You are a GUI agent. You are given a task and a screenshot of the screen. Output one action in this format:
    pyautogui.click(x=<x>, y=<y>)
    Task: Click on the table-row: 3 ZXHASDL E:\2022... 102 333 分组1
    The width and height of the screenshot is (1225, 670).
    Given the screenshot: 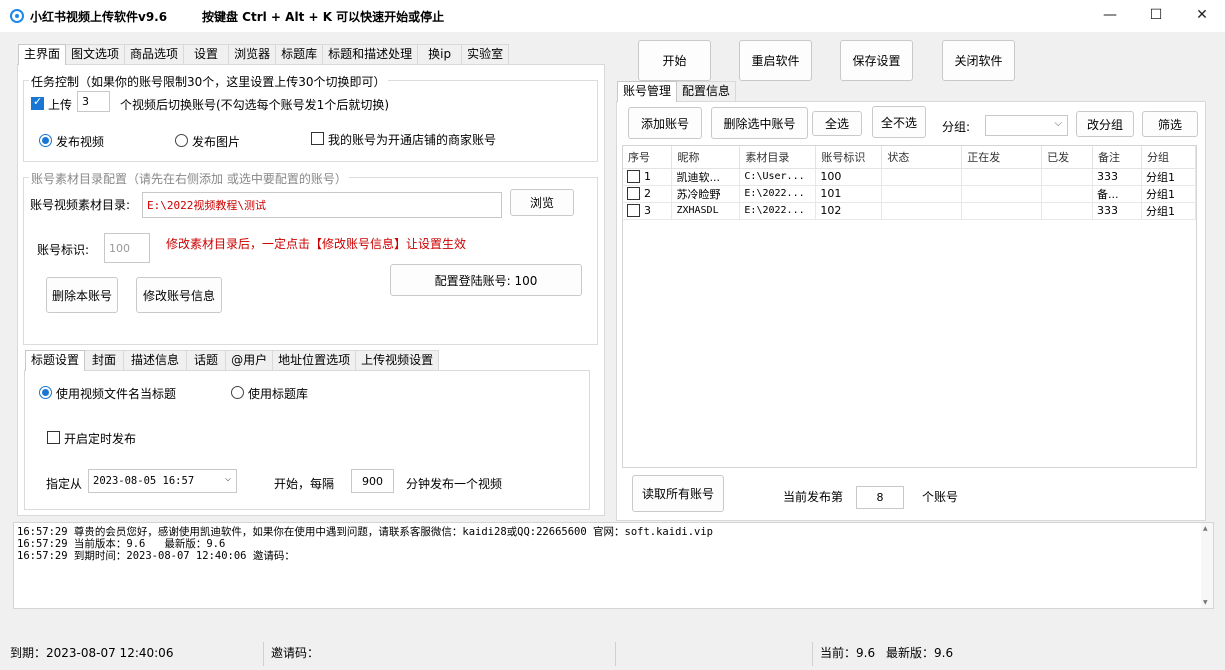 What is the action you would take?
    pyautogui.click(x=909, y=211)
    